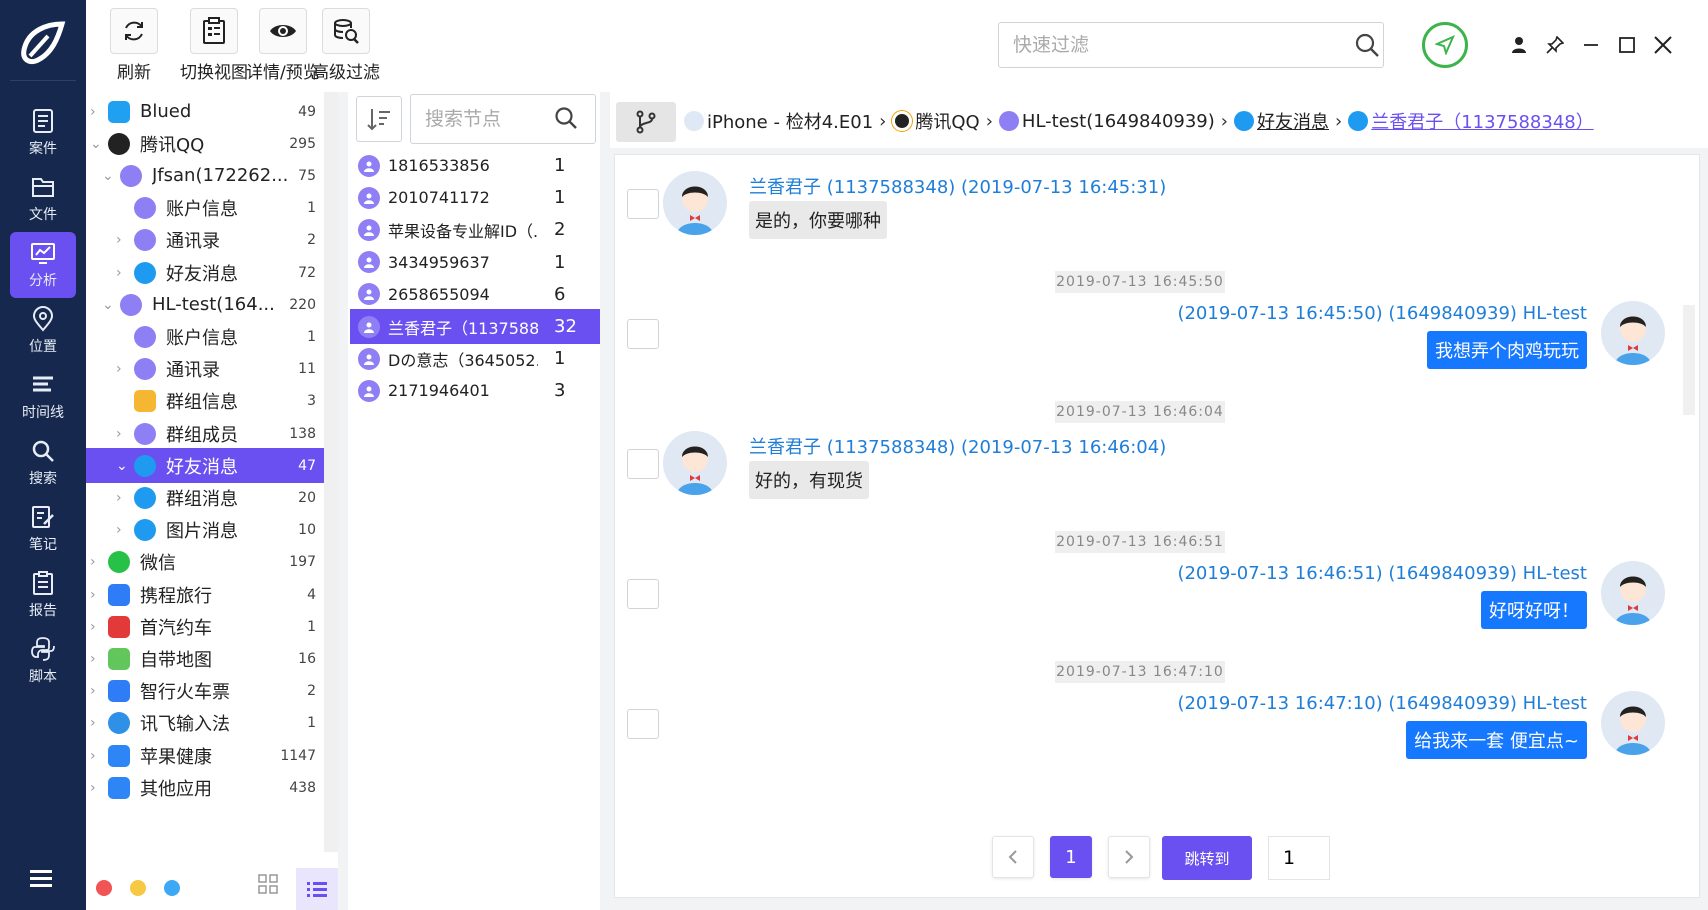 This screenshot has width=1708, height=910. I want to click on tree-row: › 微信 197, so click(205, 562).